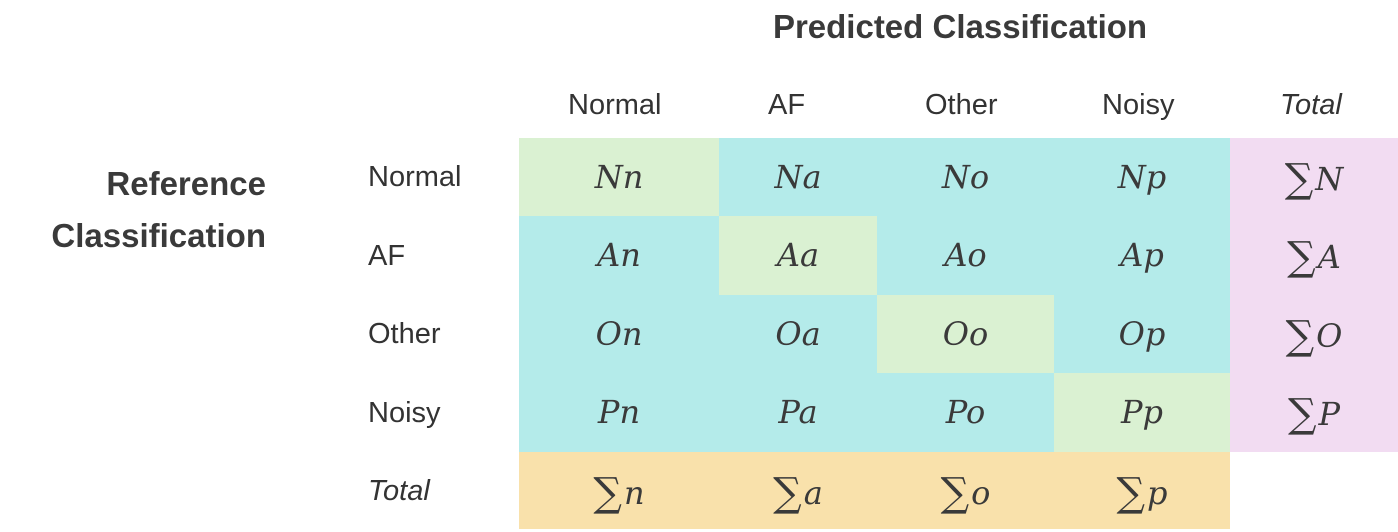 Image resolution: width=1398 pixels, height=532 pixels. Describe the element at coordinates (1329, 179) in the screenshot. I see `row-total-n-label: N` at that location.